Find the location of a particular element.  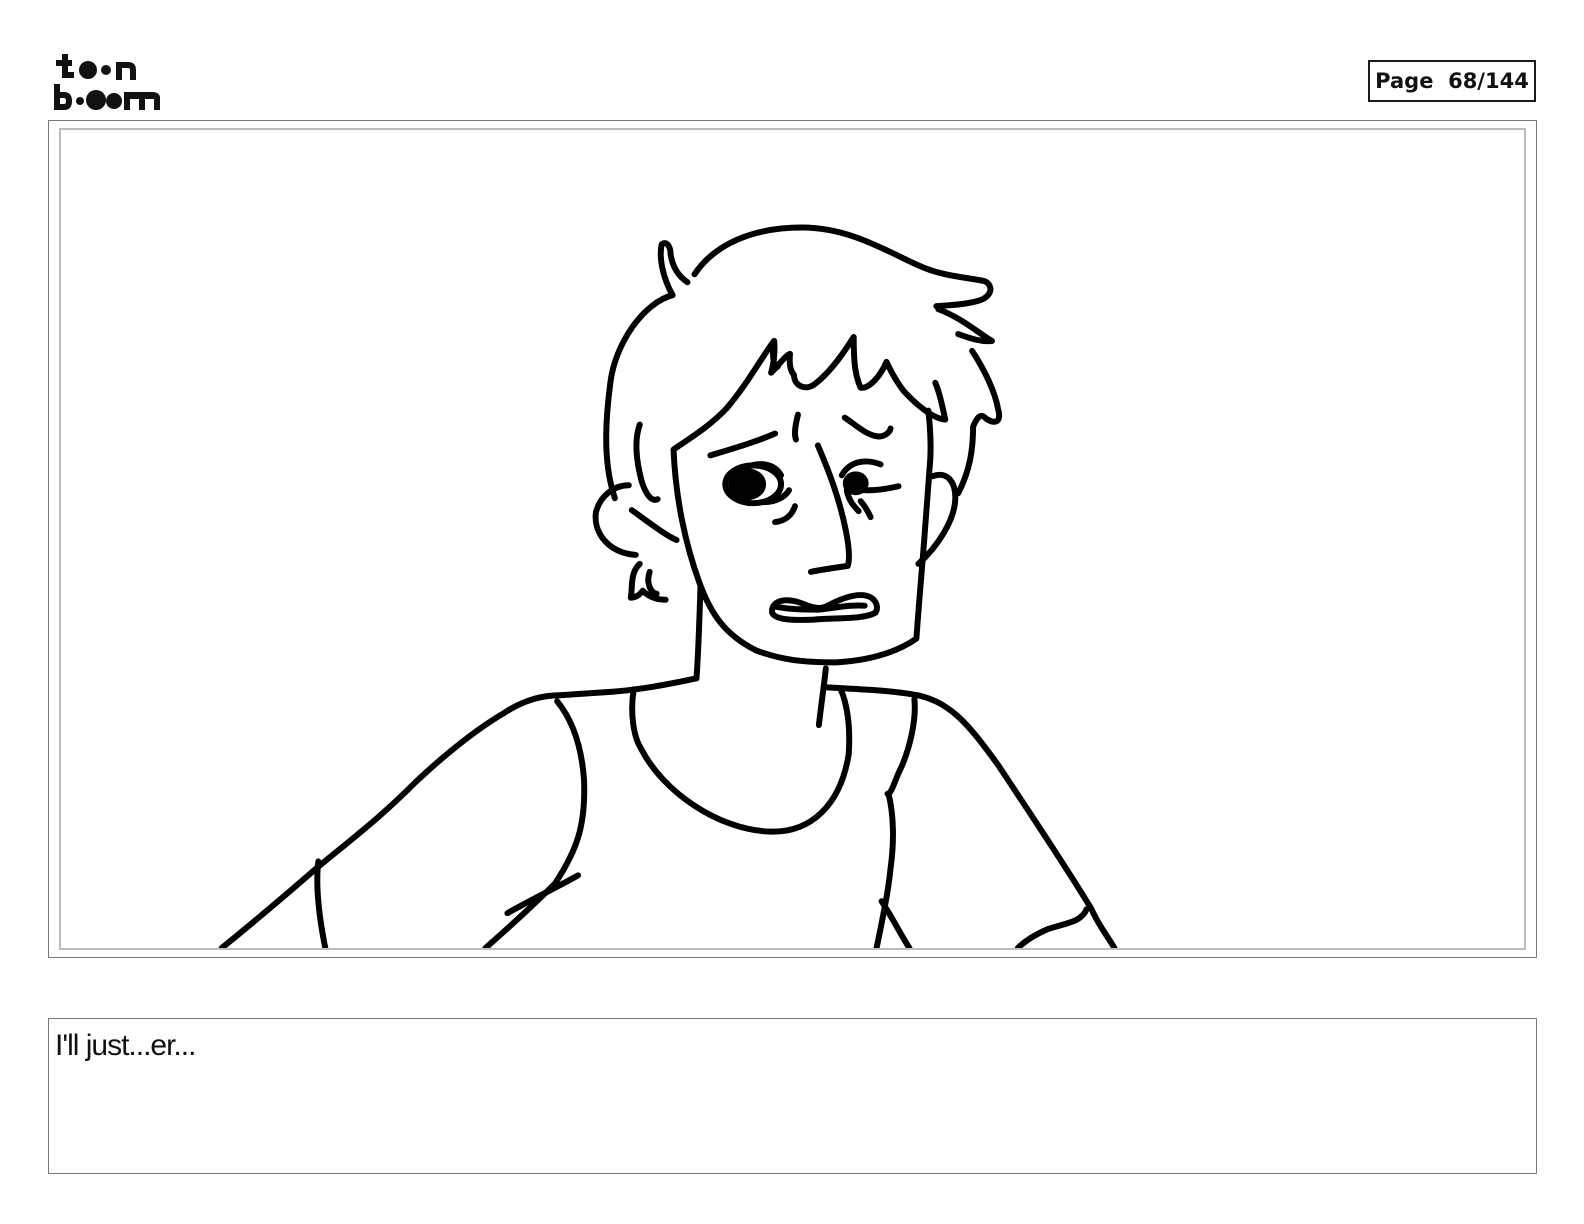

page-indicator: Page 68/144 is located at coordinates (1452, 81).